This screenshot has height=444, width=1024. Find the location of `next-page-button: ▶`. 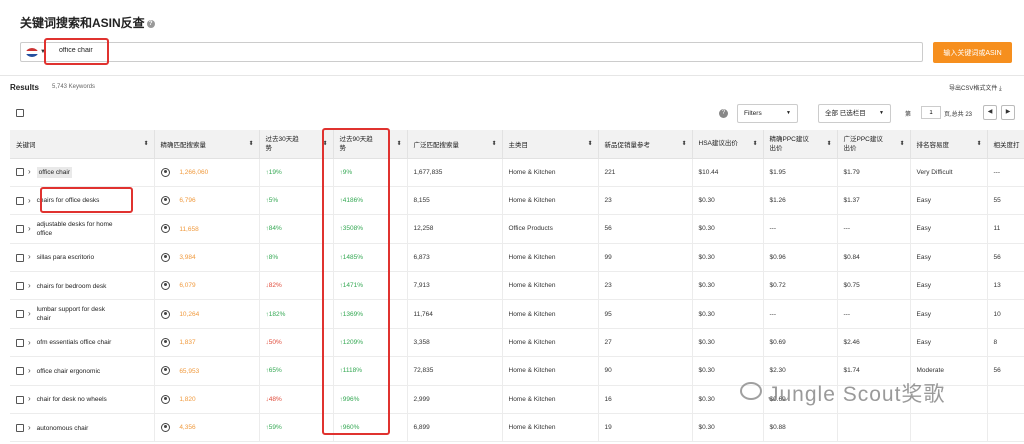

next-page-button: ▶ is located at coordinates (1008, 112).